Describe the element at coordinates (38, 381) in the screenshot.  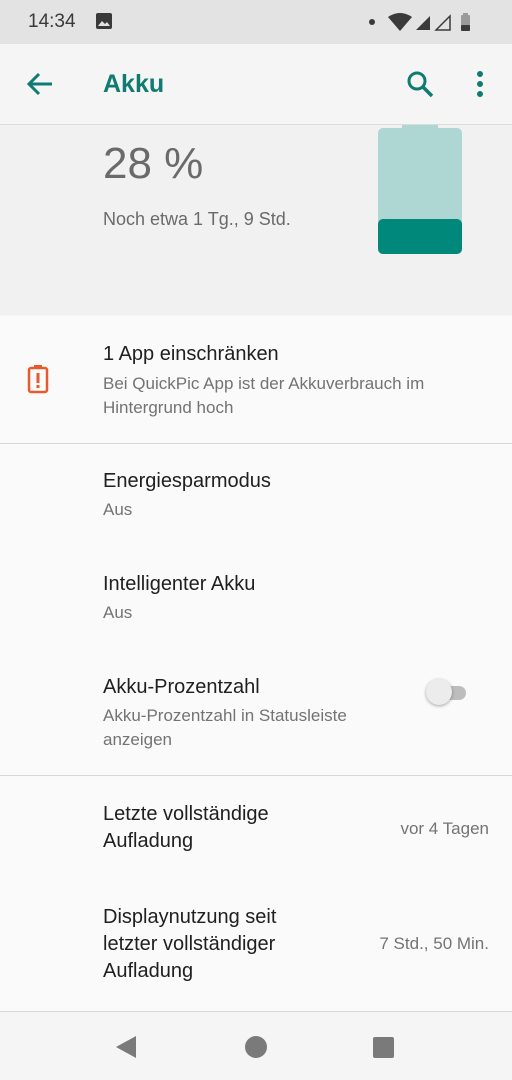
I see `battery-alert-icon` at that location.